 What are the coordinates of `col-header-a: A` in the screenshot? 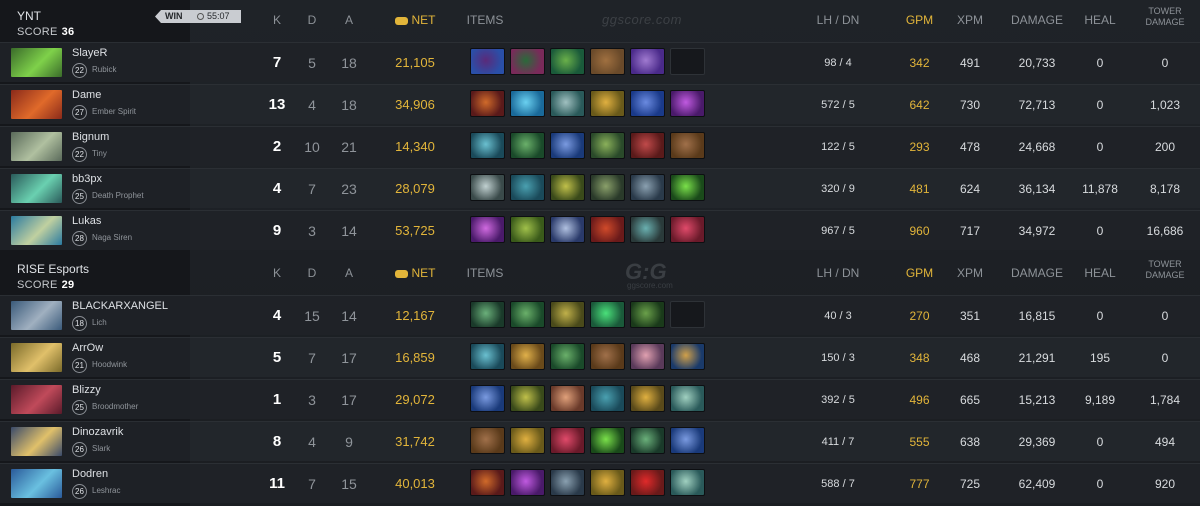 It's located at (349, 273).